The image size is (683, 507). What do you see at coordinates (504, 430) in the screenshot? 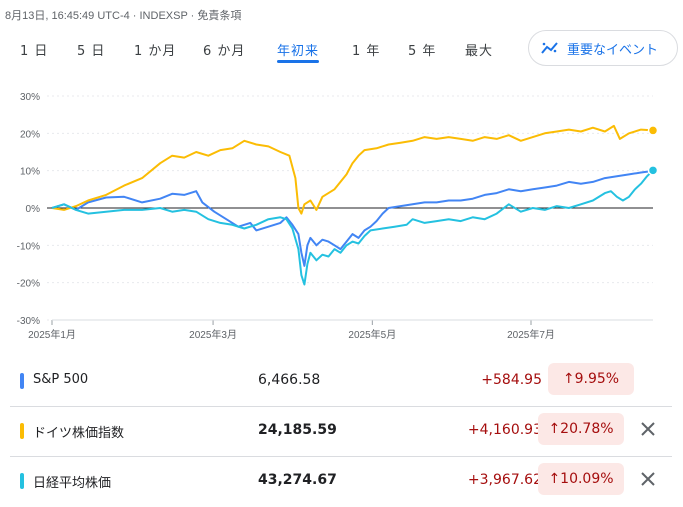
I see `index-change: +4,160.93` at bounding box center [504, 430].